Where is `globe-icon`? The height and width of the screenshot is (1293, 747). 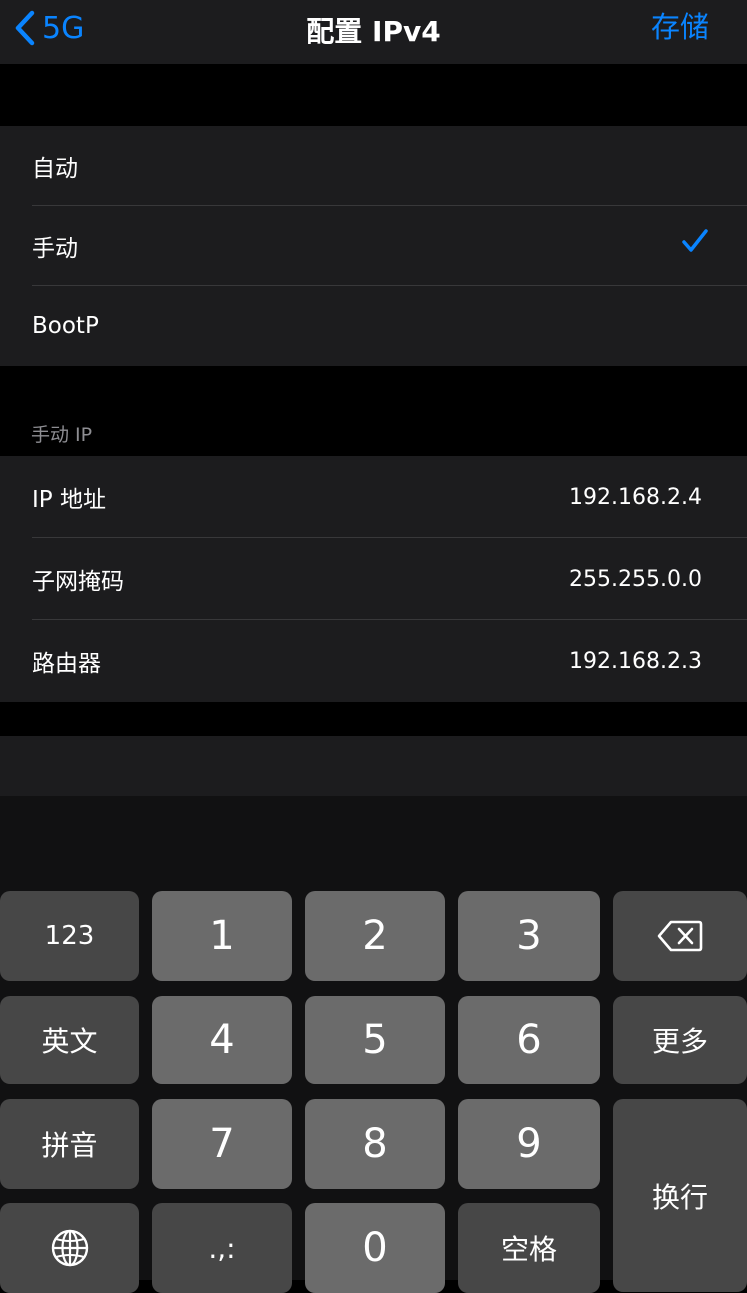 globe-icon is located at coordinates (69, 1248).